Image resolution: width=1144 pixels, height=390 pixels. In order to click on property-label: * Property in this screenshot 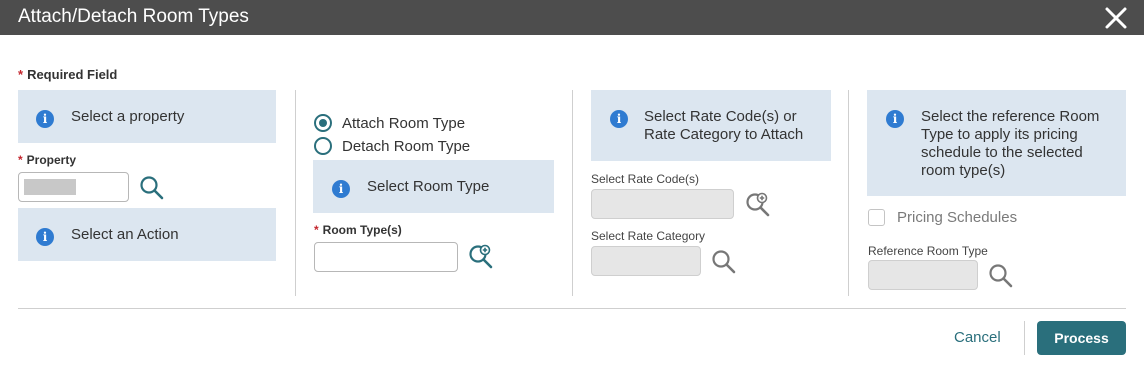, I will do `click(47, 160)`.